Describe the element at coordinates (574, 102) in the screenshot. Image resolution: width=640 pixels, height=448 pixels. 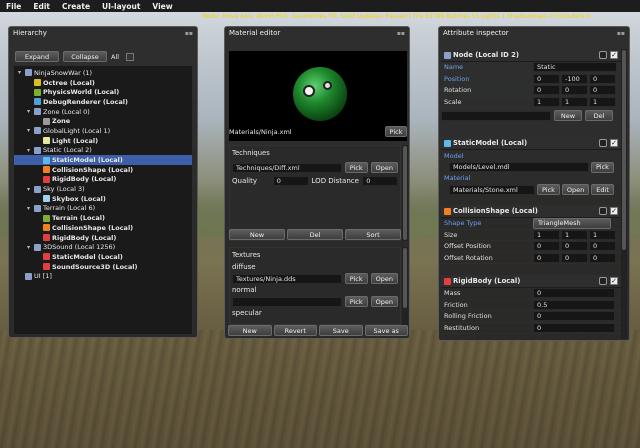
I see `scale-y-field: 1` at that location.